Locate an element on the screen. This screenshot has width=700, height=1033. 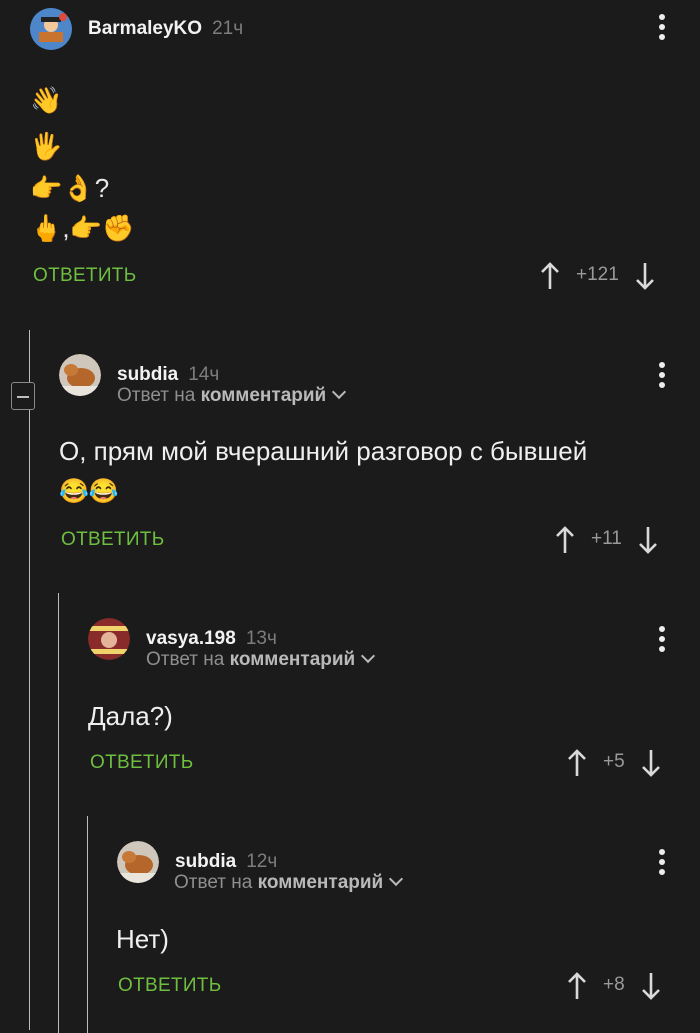
collapse-thread-button is located at coordinates (23, 396).